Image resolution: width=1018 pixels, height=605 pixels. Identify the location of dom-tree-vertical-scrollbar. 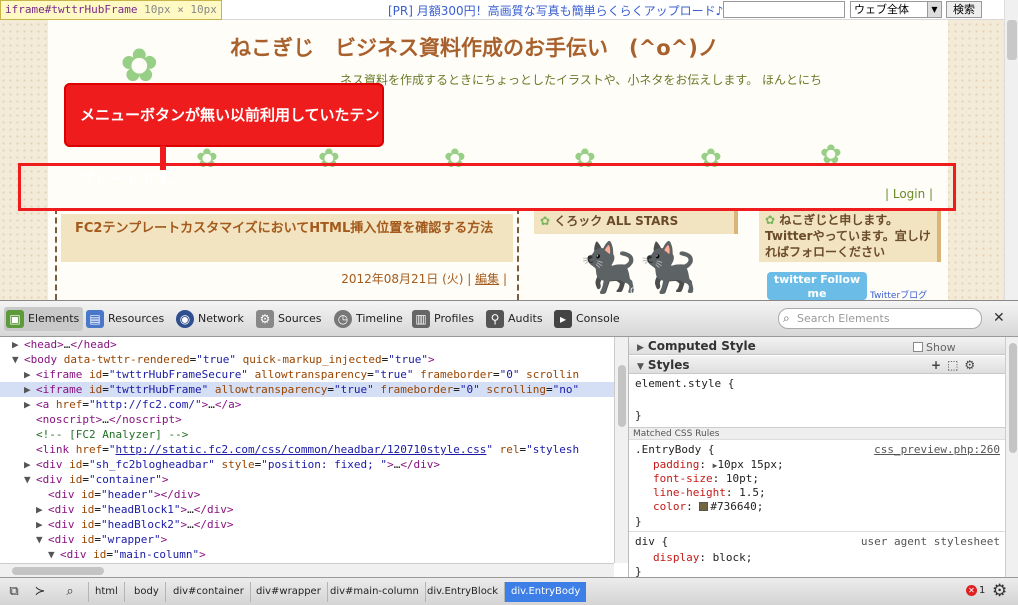
(621, 450).